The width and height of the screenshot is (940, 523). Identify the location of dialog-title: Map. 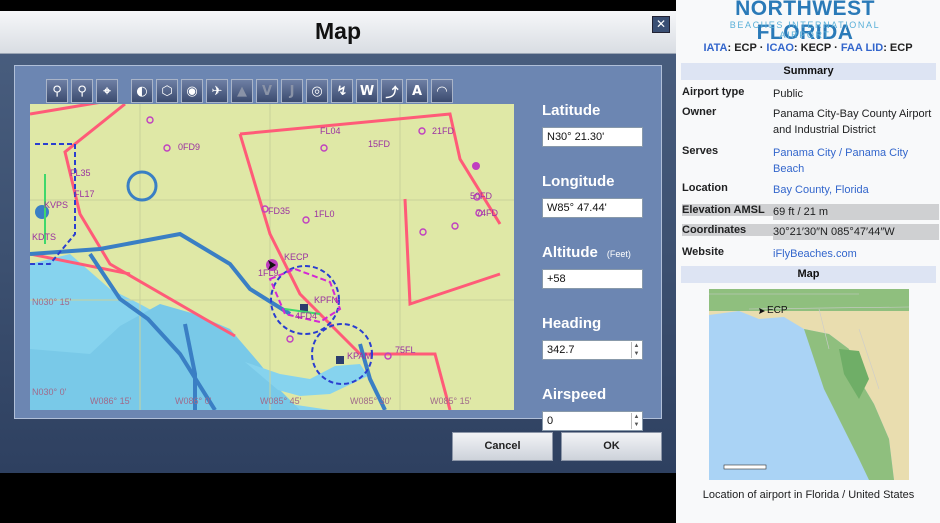
(338, 31).